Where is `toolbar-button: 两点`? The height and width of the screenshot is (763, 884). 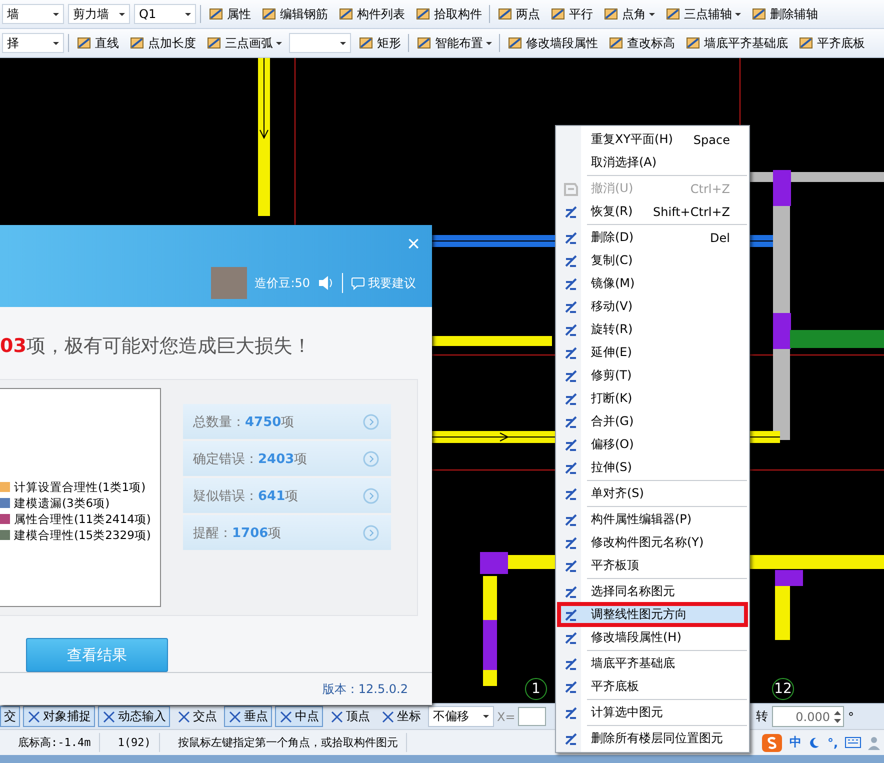 toolbar-button: 两点 is located at coordinates (518, 14).